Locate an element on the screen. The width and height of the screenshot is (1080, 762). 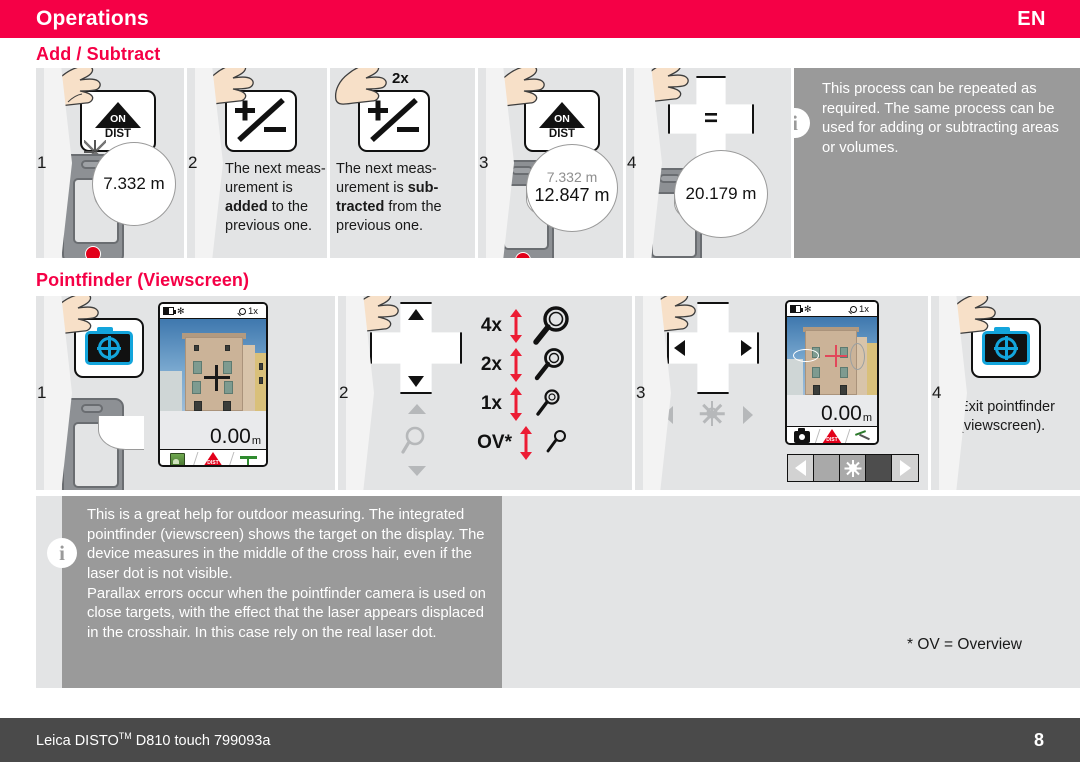
hardware-key-strip is located at coordinates (853, 468).